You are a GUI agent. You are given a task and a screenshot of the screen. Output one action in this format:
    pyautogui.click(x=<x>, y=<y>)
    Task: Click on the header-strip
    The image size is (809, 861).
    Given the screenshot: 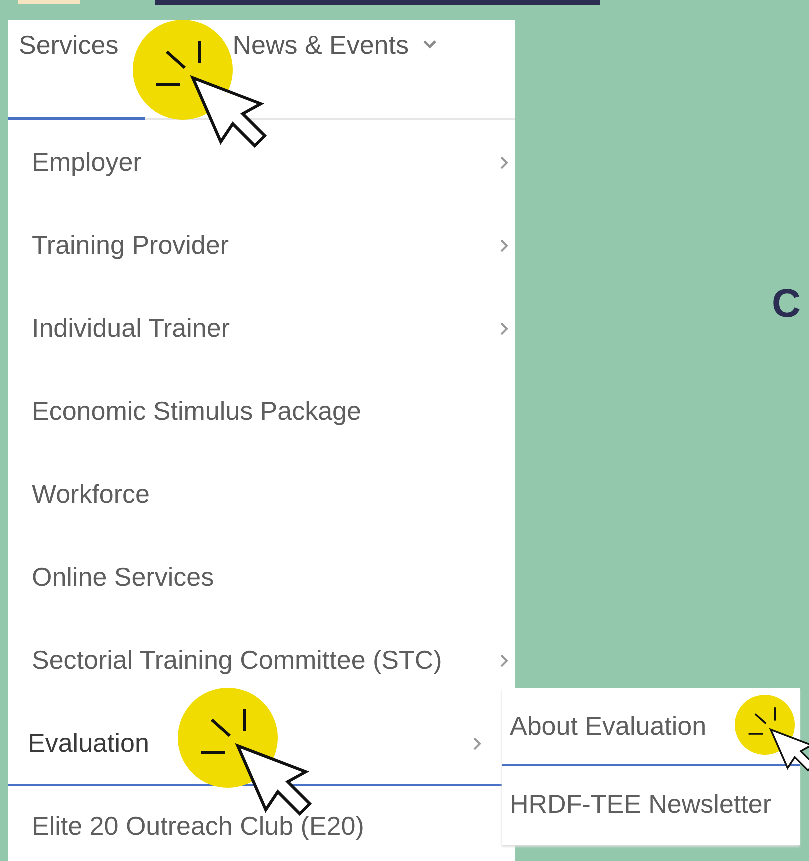 What is the action you would take?
    pyautogui.click(x=49, y=2)
    